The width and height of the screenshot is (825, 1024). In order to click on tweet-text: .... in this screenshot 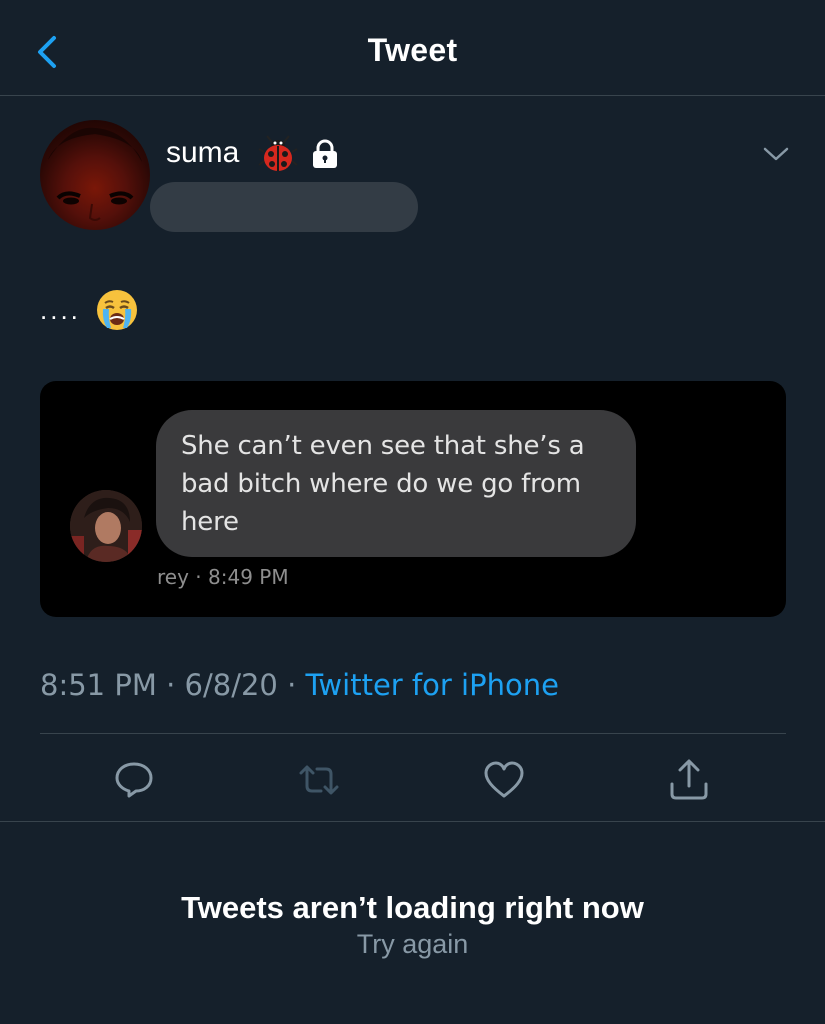, I will do `click(89, 310)`.